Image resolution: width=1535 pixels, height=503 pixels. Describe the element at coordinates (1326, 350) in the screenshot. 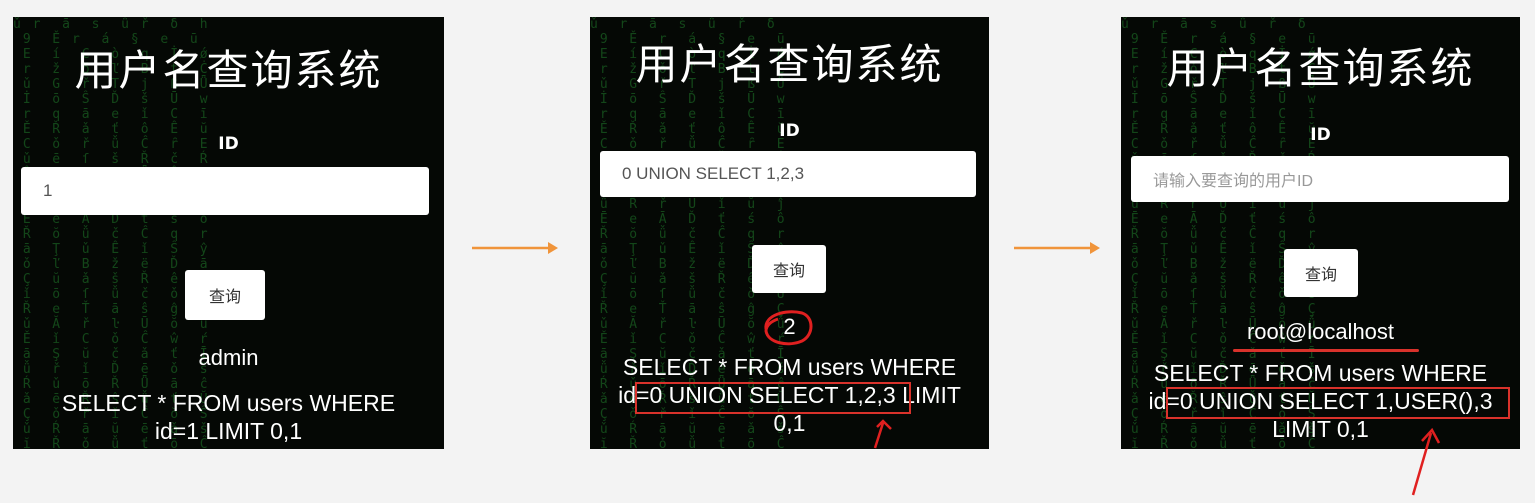

I see `result-underline-annotation` at that location.